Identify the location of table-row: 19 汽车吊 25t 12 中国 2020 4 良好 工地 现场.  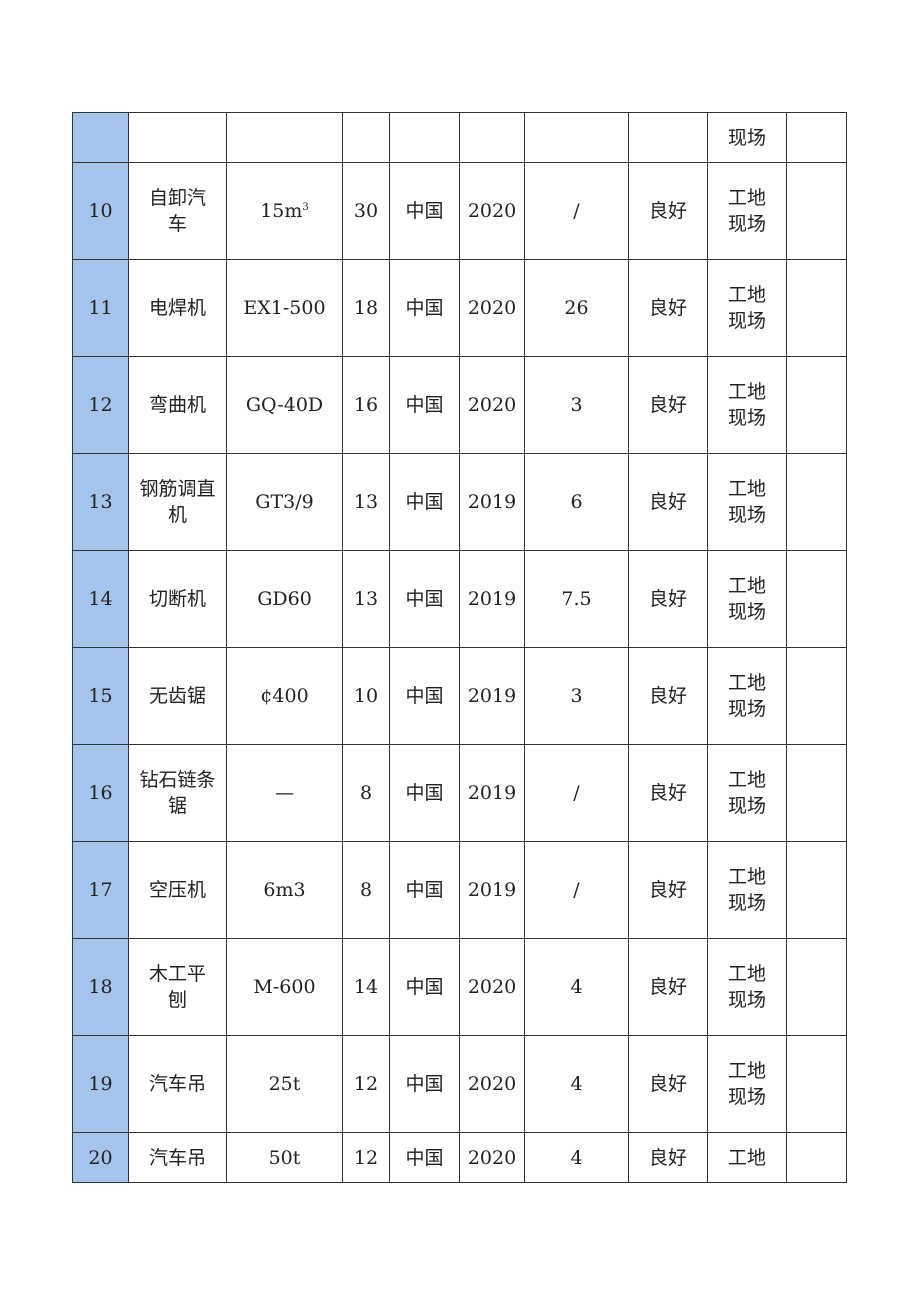
(459, 1084).